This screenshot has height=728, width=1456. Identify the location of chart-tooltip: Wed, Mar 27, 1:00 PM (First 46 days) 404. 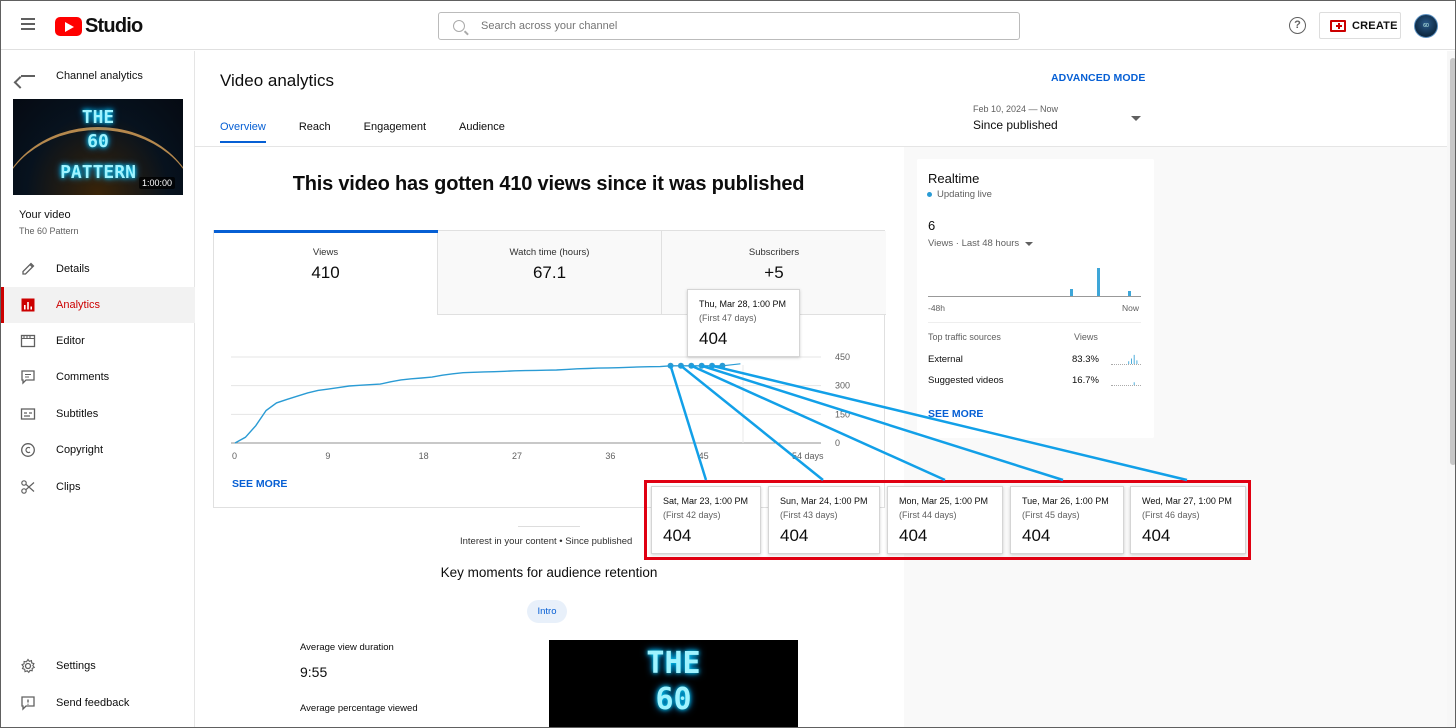
(1188, 520).